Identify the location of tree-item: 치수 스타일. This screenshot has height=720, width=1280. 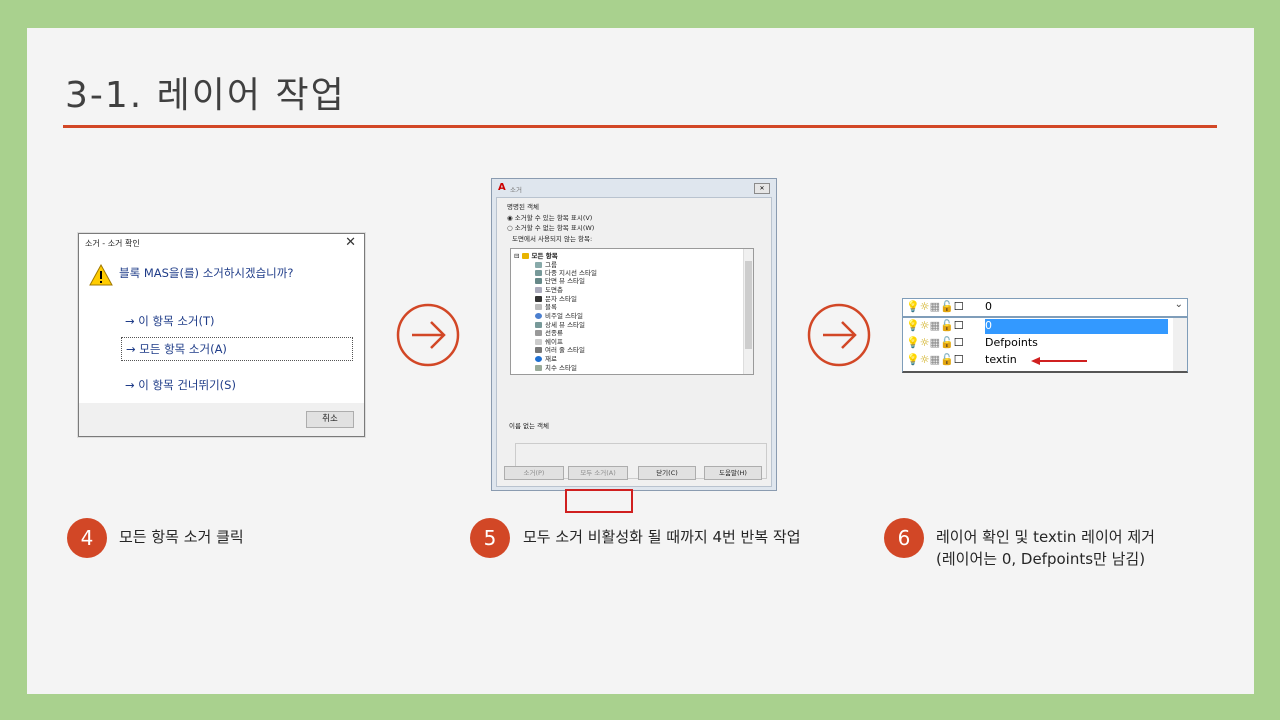
(556, 367).